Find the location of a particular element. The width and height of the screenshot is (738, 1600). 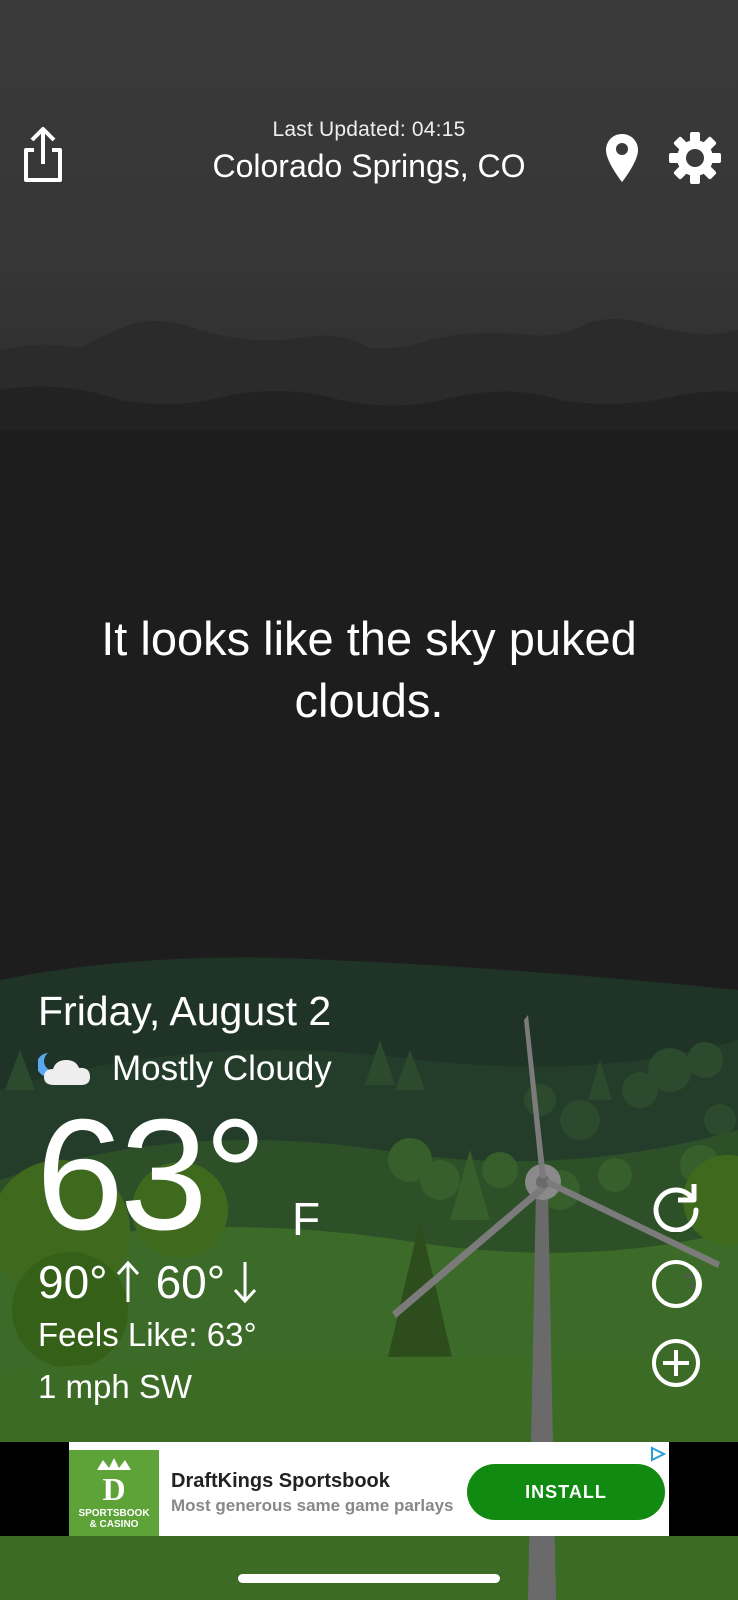

share-button is located at coordinates (43, 155).